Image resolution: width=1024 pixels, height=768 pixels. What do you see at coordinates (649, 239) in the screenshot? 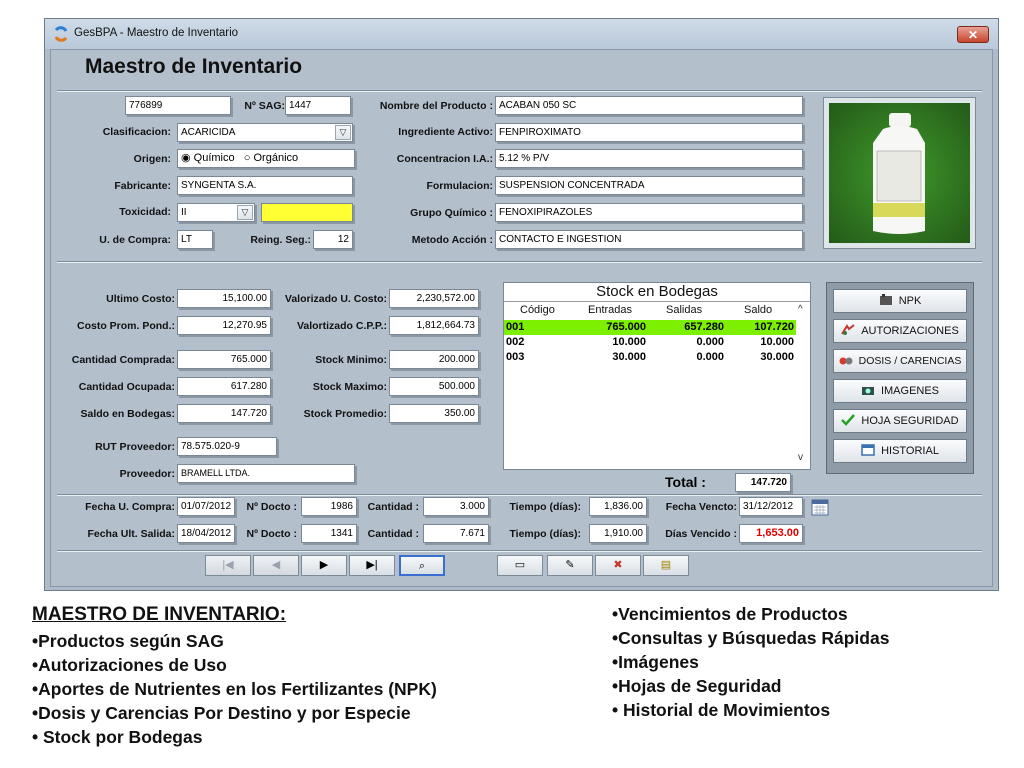
I see `metodo-field: CONTACTO E INGESTION` at bounding box center [649, 239].